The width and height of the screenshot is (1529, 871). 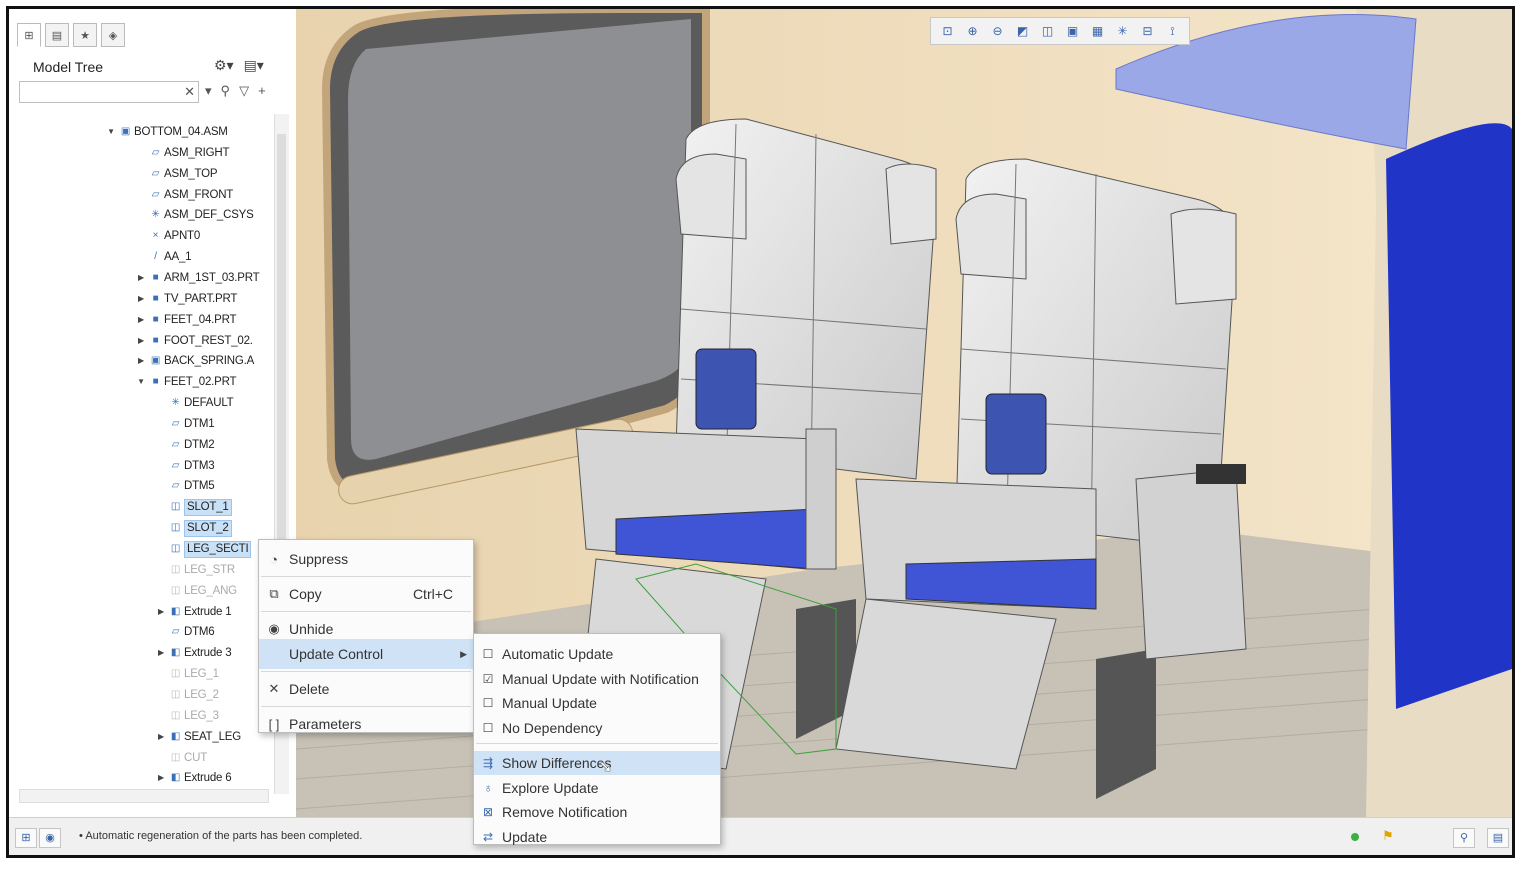 What do you see at coordinates (194, 403) in the screenshot?
I see `tree-item: ✳ DEFAULT` at bounding box center [194, 403].